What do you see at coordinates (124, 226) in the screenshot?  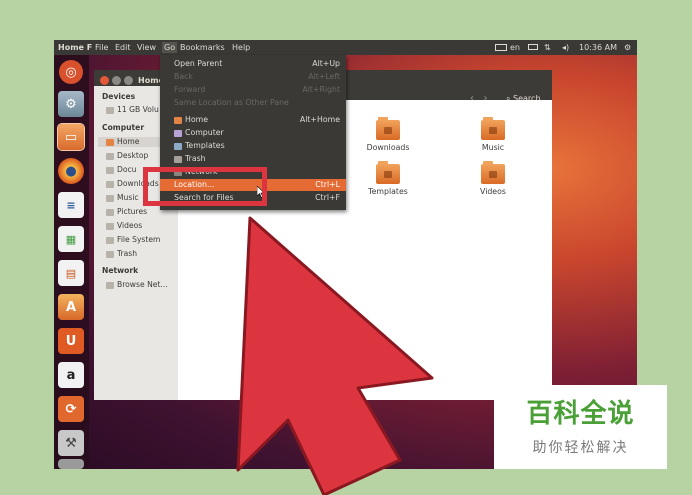 I see `sidebar-item-videos: Videos` at bounding box center [124, 226].